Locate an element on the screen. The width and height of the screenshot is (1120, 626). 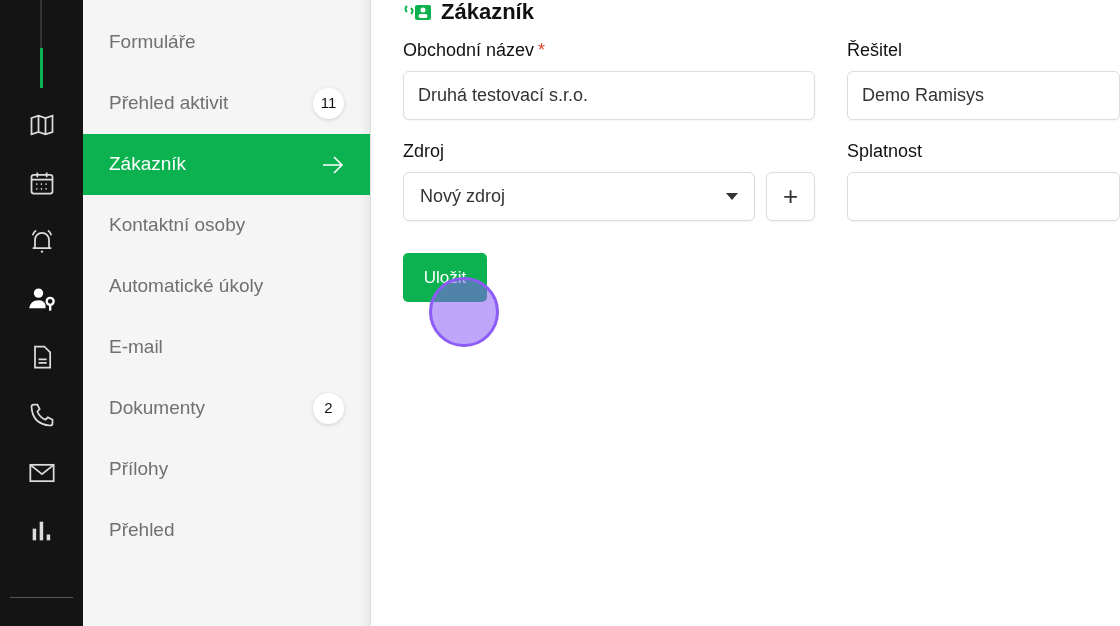
count-badge: 2 is located at coordinates (328, 408).